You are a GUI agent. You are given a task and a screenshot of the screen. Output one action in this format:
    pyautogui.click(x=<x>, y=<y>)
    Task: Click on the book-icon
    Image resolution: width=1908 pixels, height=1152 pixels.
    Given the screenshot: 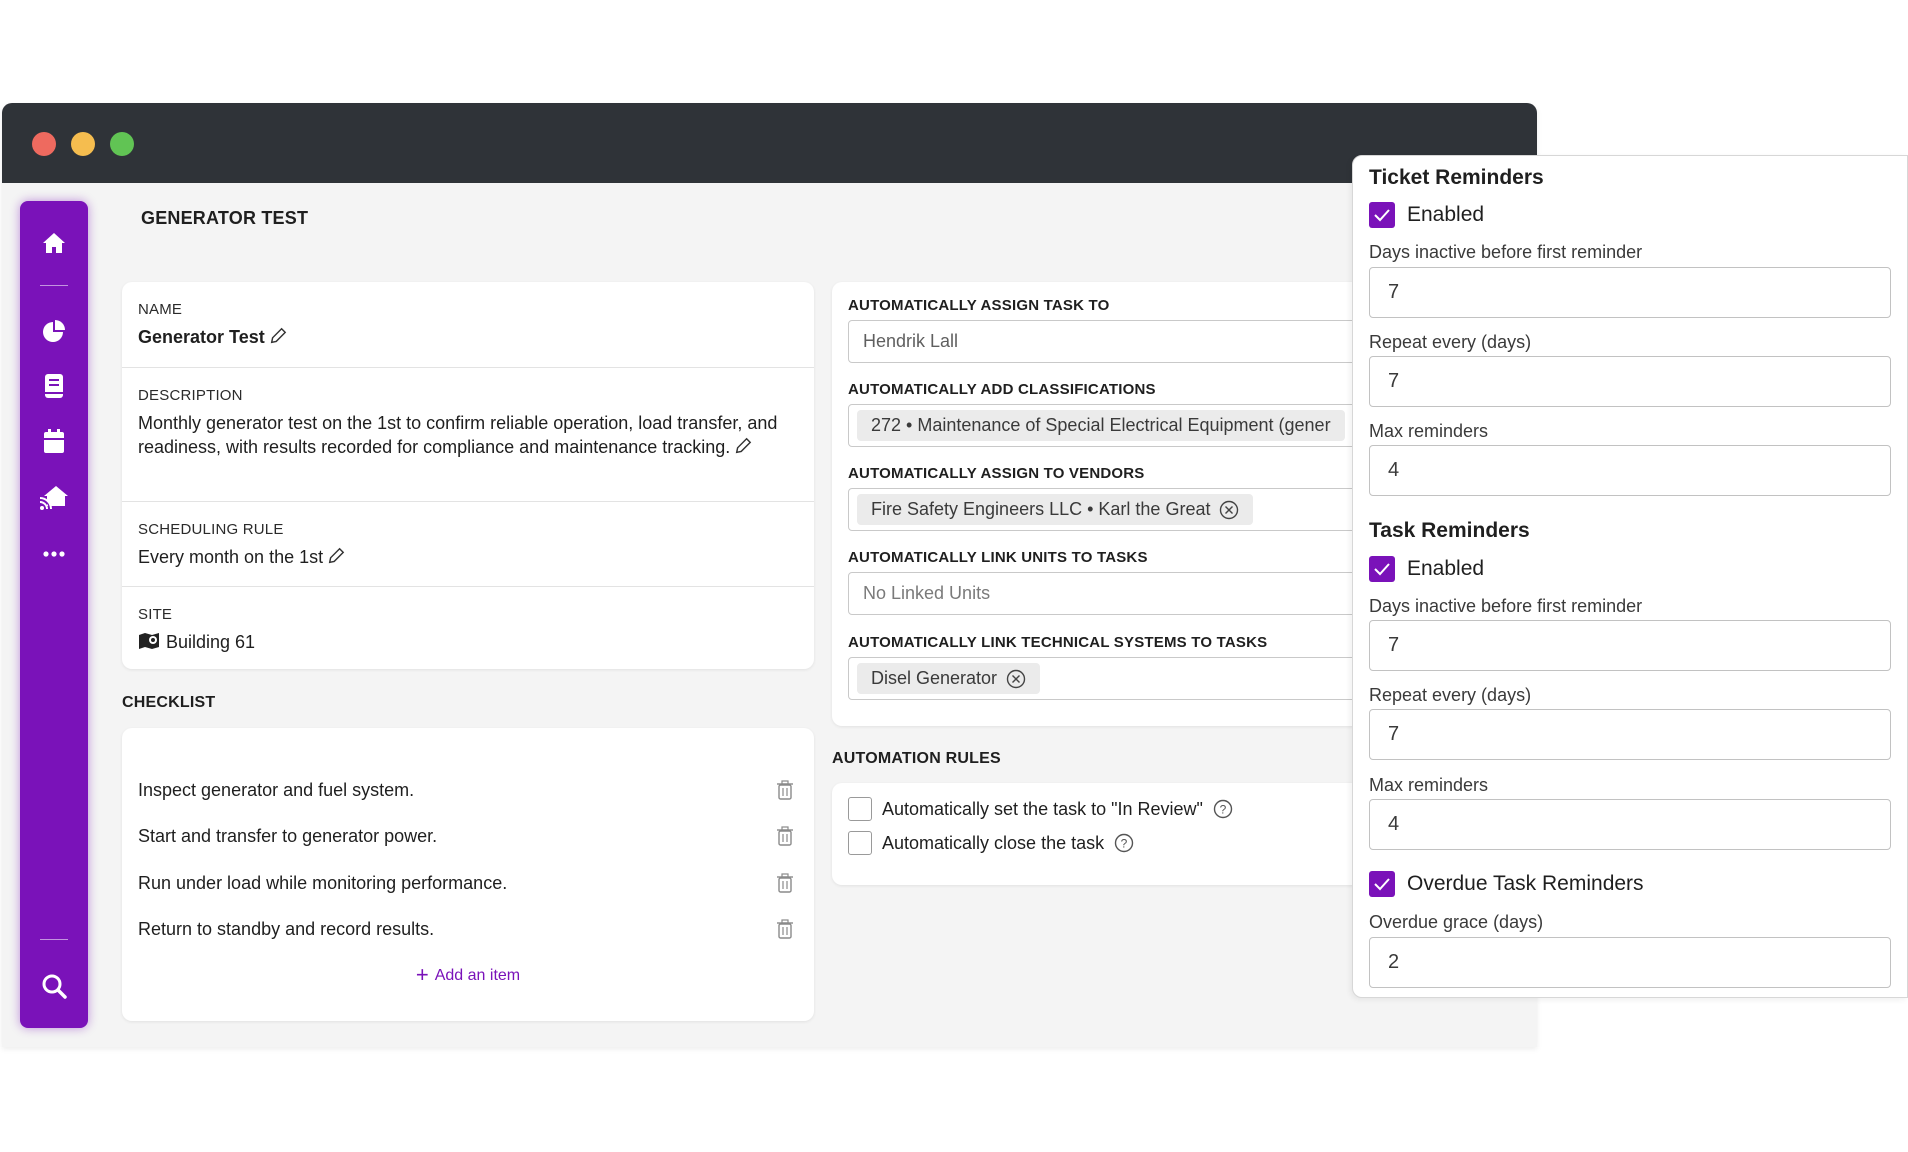 What is the action you would take?
    pyautogui.click(x=54, y=386)
    